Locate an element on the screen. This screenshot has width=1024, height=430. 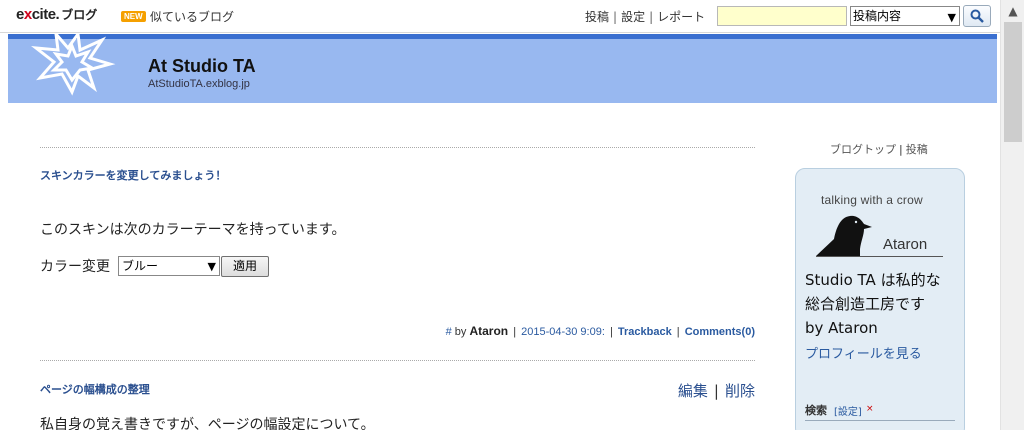
color-theme-value: ブルー is located at coordinates (140, 266).